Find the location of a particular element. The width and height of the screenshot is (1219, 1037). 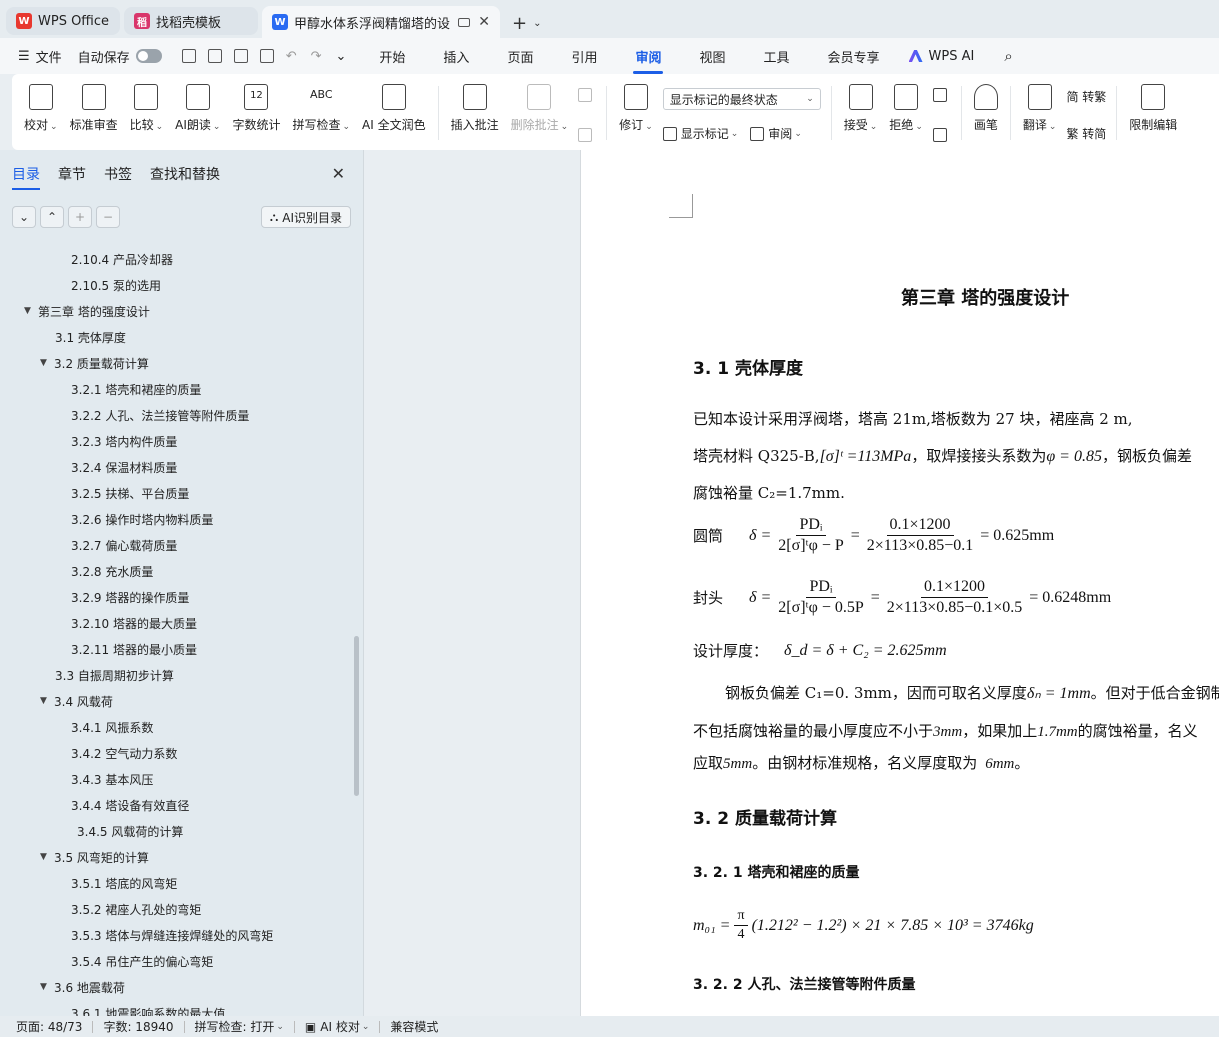

save-icon is located at coordinates (188, 56).